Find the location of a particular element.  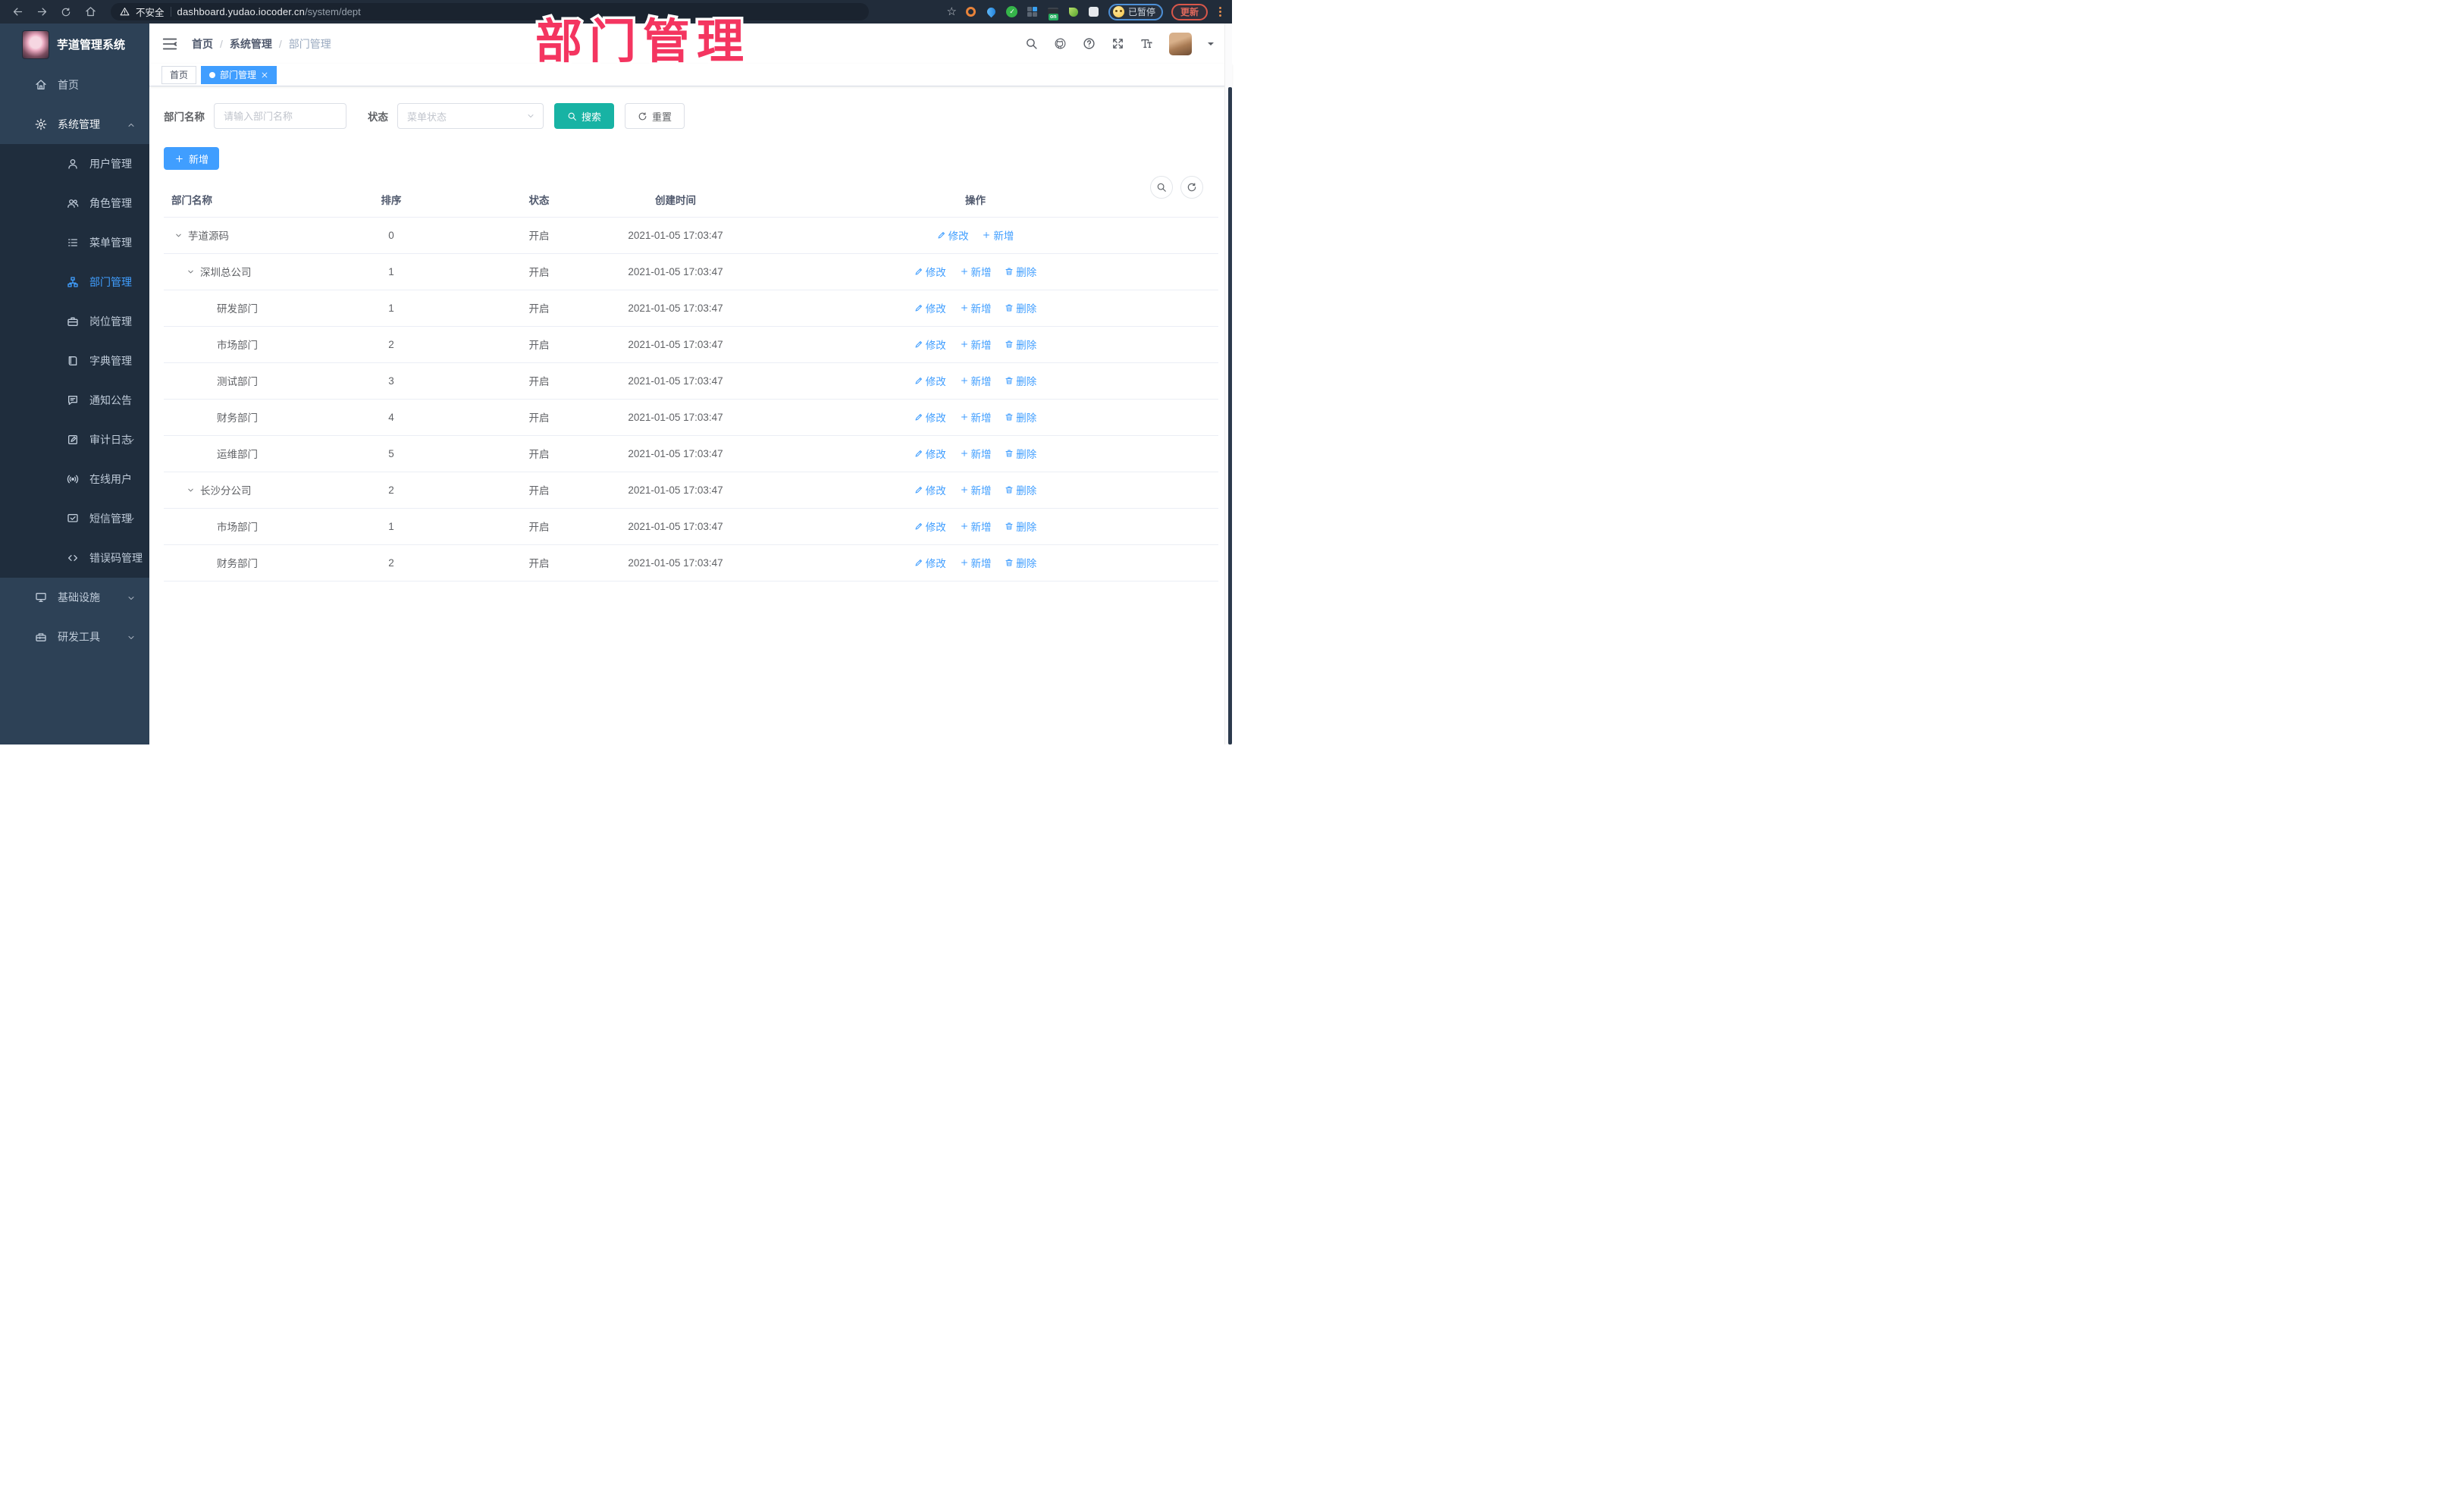

app-logo: 芋道管理系统 is located at coordinates (74, 44).